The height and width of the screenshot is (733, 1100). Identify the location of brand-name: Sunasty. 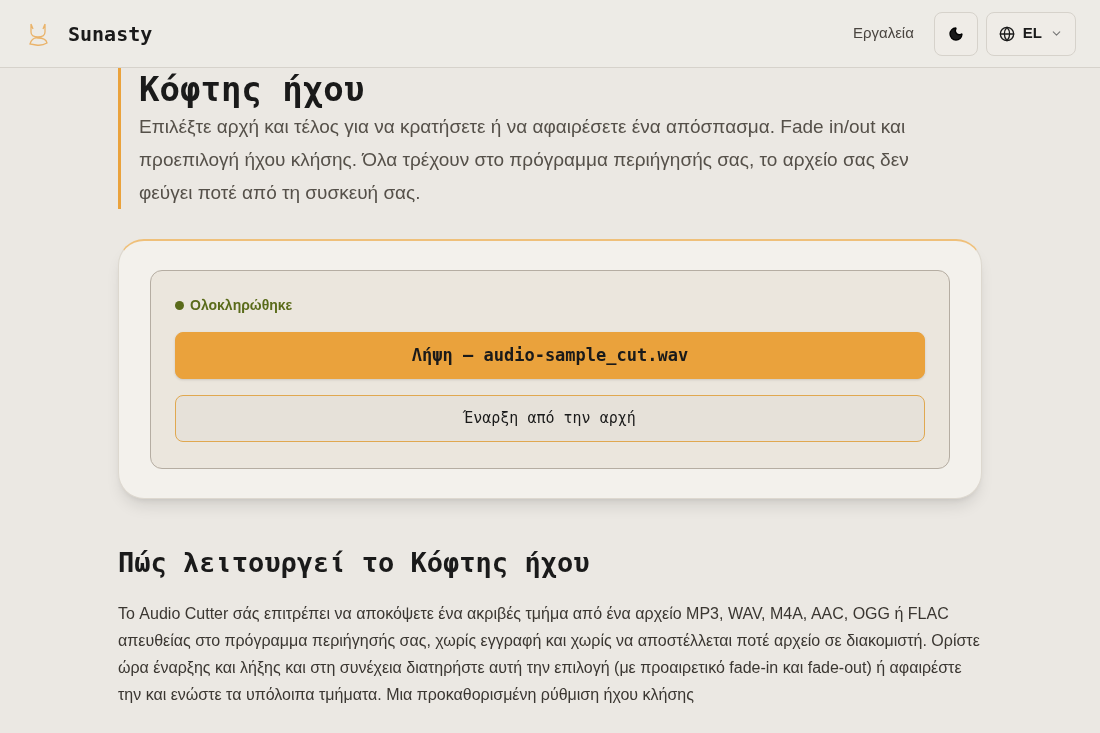
(110, 33).